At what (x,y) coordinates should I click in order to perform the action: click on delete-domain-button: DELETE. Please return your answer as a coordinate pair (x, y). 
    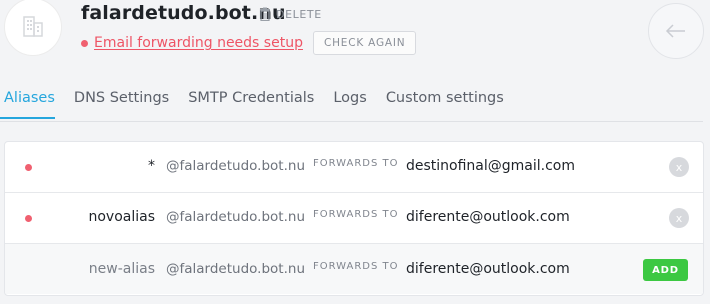
    Looking at the image, I should click on (290, 14).